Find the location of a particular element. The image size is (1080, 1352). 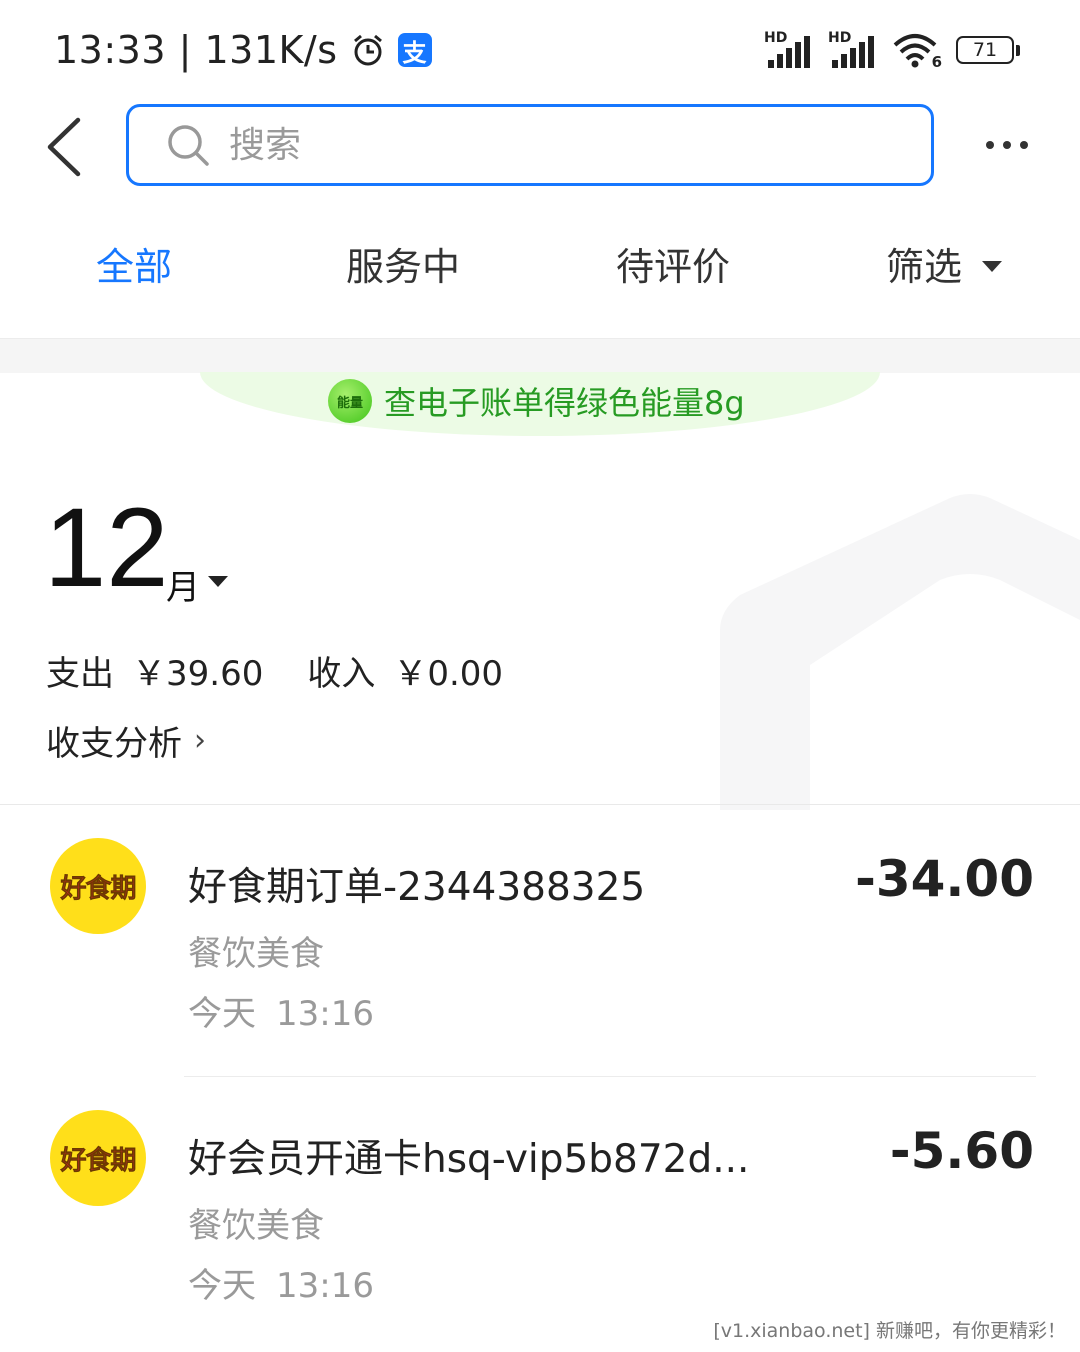

back-arrow-icon is located at coordinates (68, 147).